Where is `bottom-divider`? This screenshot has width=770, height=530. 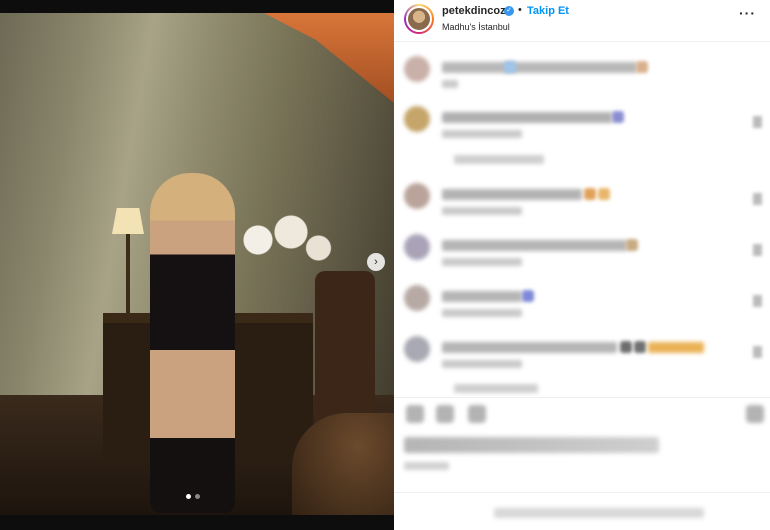
bottom-divider is located at coordinates (582, 492).